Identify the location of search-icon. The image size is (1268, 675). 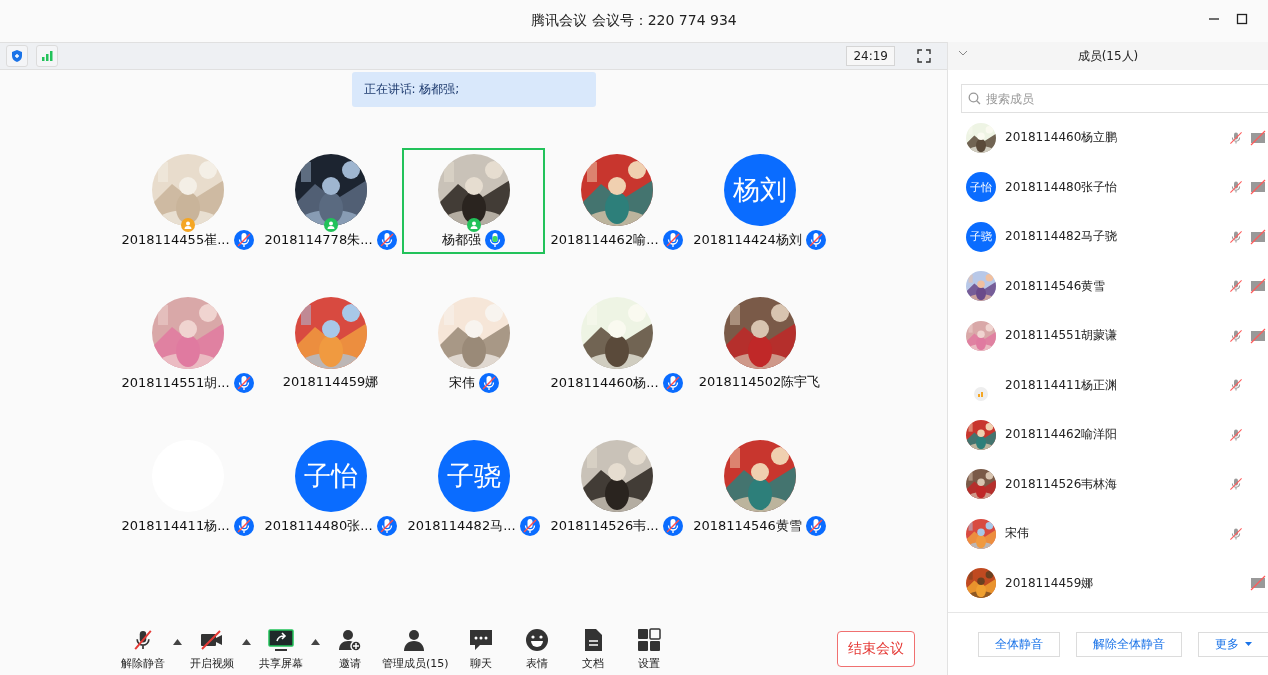
(974, 98).